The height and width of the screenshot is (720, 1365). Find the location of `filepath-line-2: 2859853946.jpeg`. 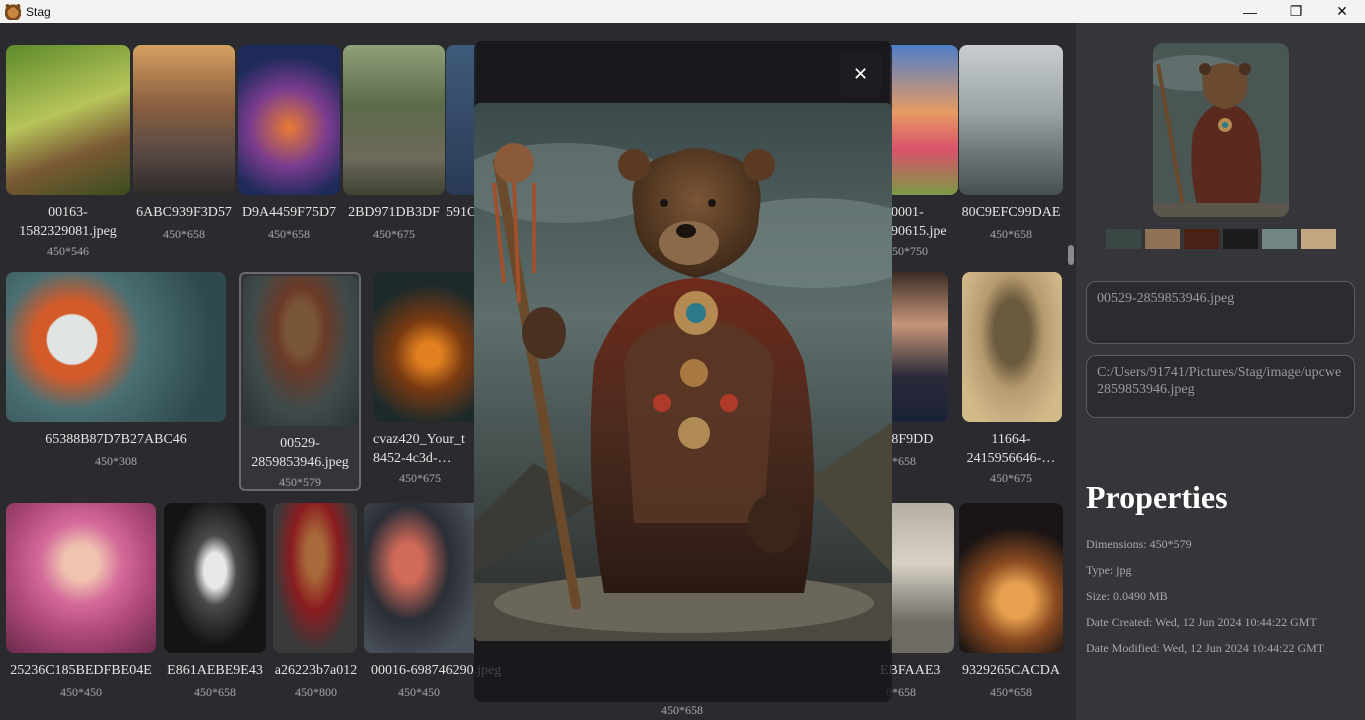

filepath-line-2: 2859853946.jpeg is located at coordinates (1146, 389).